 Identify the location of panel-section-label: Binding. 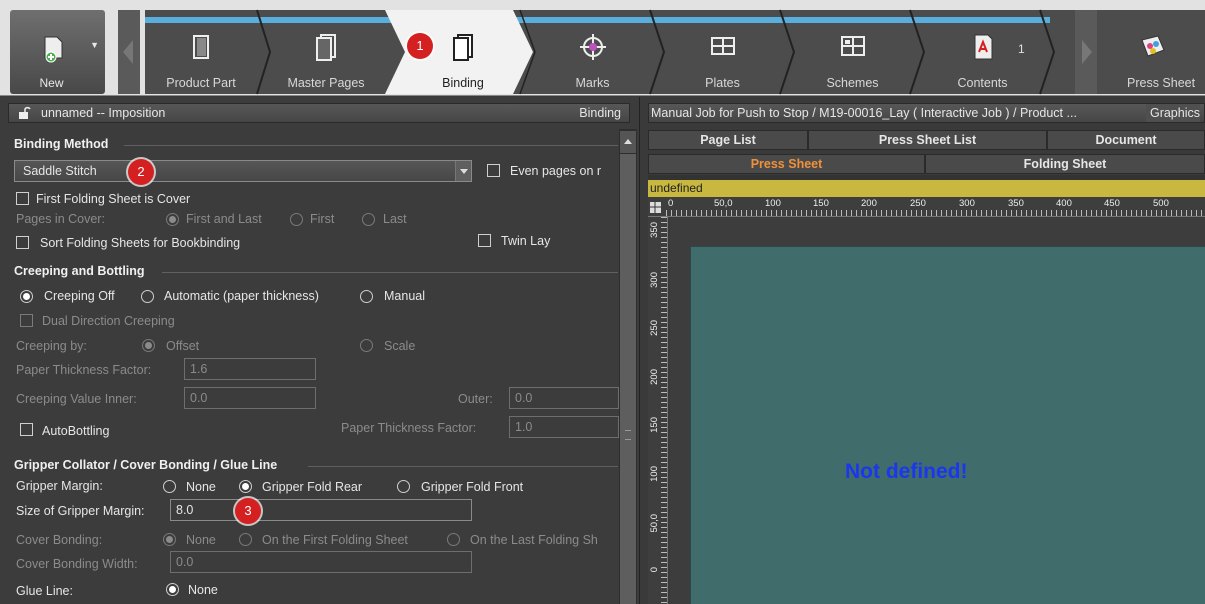
(600, 113).